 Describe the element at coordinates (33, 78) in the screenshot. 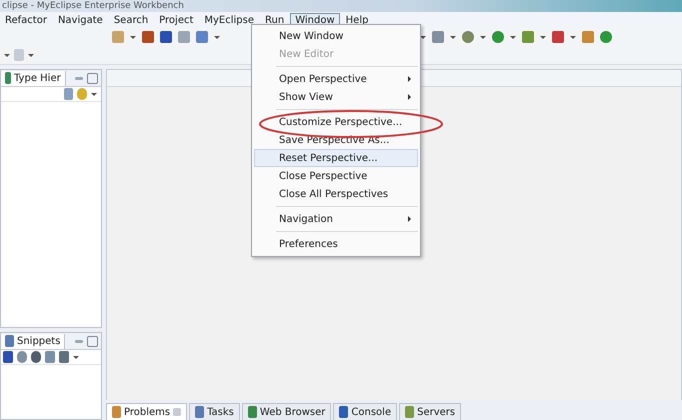

I see `panel-tab: Type Hier` at that location.